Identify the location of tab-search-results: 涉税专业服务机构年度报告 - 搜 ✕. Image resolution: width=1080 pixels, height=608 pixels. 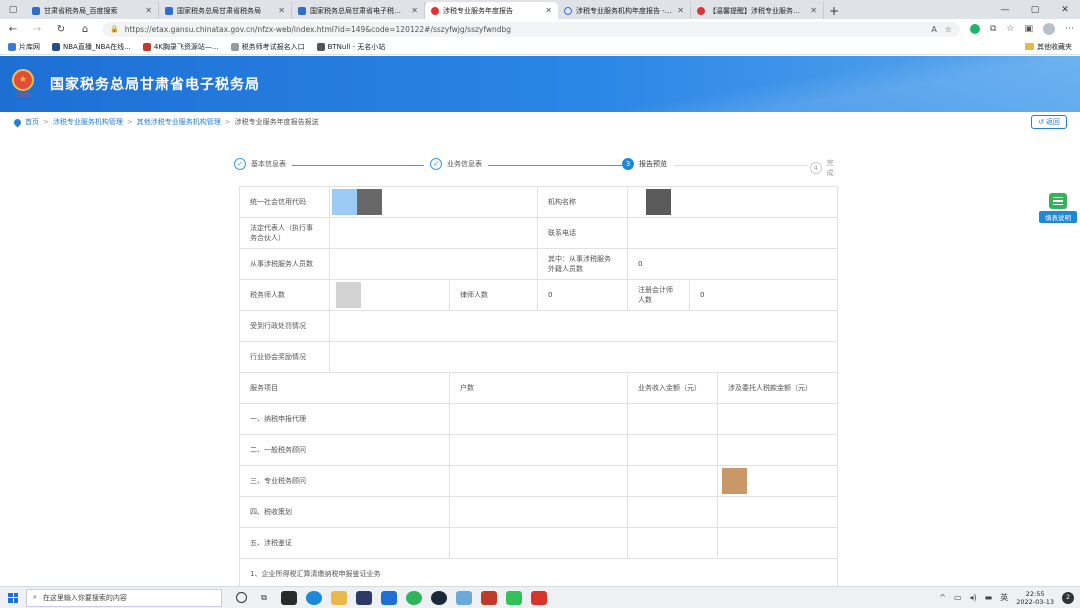
(624, 10).